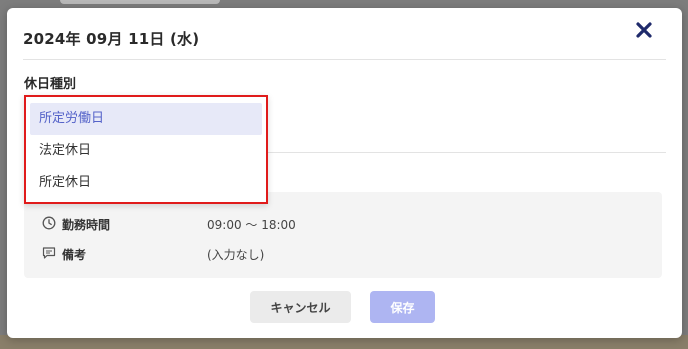 Image resolution: width=688 pixels, height=349 pixels. What do you see at coordinates (344, 34) in the screenshot?
I see `modal-header: 2024年 09月 11日 (水)` at bounding box center [344, 34].